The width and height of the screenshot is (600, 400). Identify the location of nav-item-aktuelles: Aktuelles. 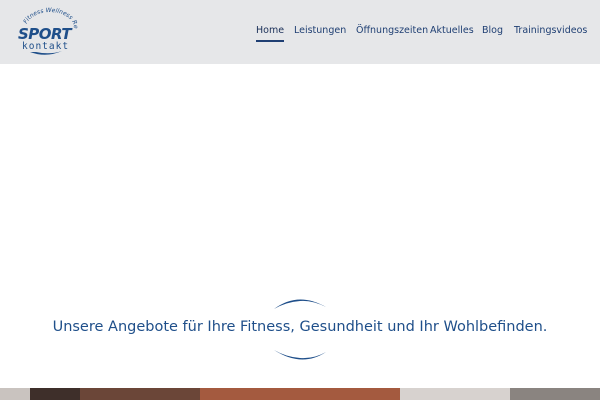
(452, 31).